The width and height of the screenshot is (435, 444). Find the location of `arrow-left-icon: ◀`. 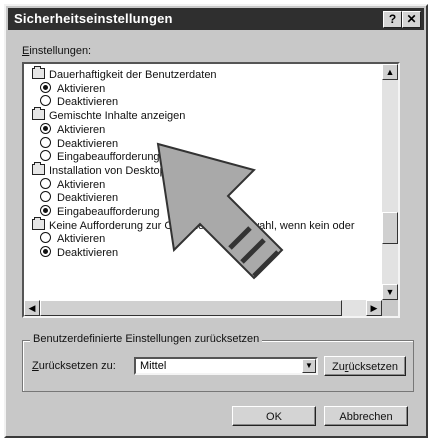

arrow-left-icon: ◀ is located at coordinates (32, 308).